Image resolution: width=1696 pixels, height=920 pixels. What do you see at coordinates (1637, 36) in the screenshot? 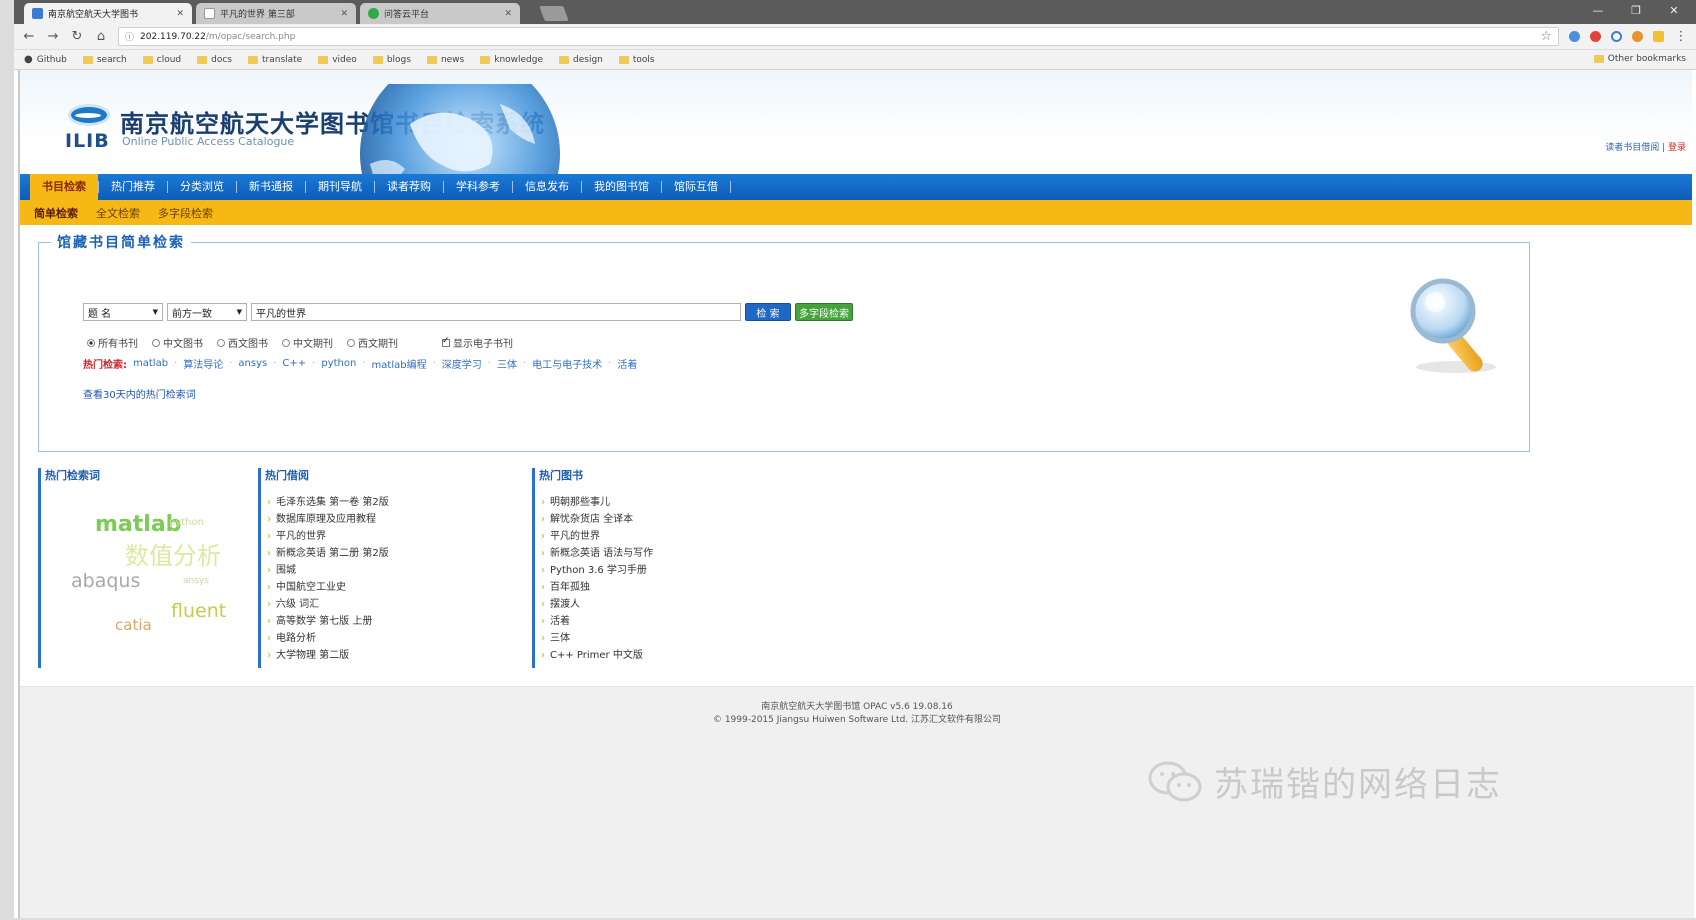
I see `orange-extension-icon` at bounding box center [1637, 36].